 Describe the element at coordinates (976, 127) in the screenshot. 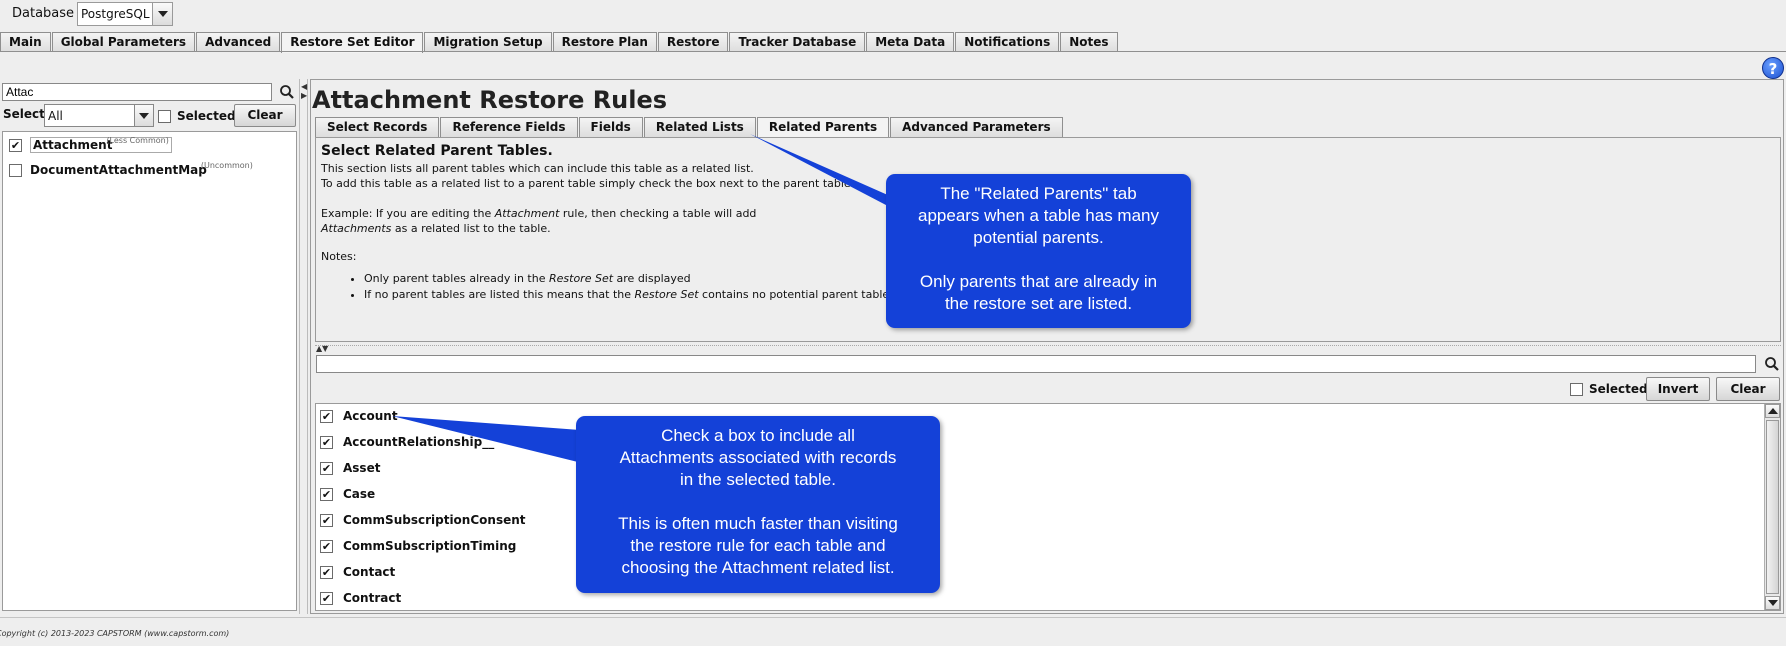

I see `tab-advanced-parameters: Advanced Parameters` at that location.